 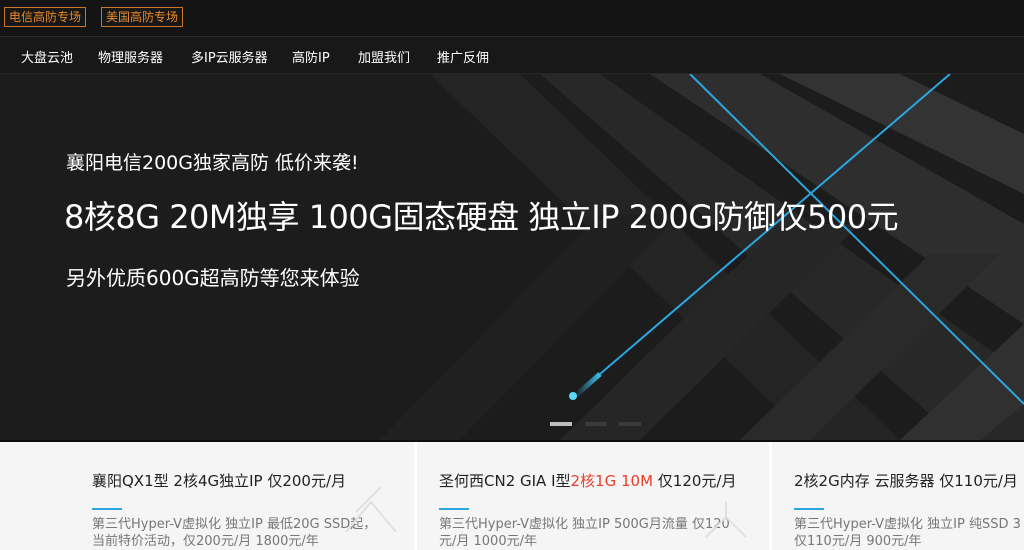 What do you see at coordinates (212, 163) in the screenshot?
I see `hero-subtitle: 襄阳电信200G独家高防 低价来袭!` at bounding box center [212, 163].